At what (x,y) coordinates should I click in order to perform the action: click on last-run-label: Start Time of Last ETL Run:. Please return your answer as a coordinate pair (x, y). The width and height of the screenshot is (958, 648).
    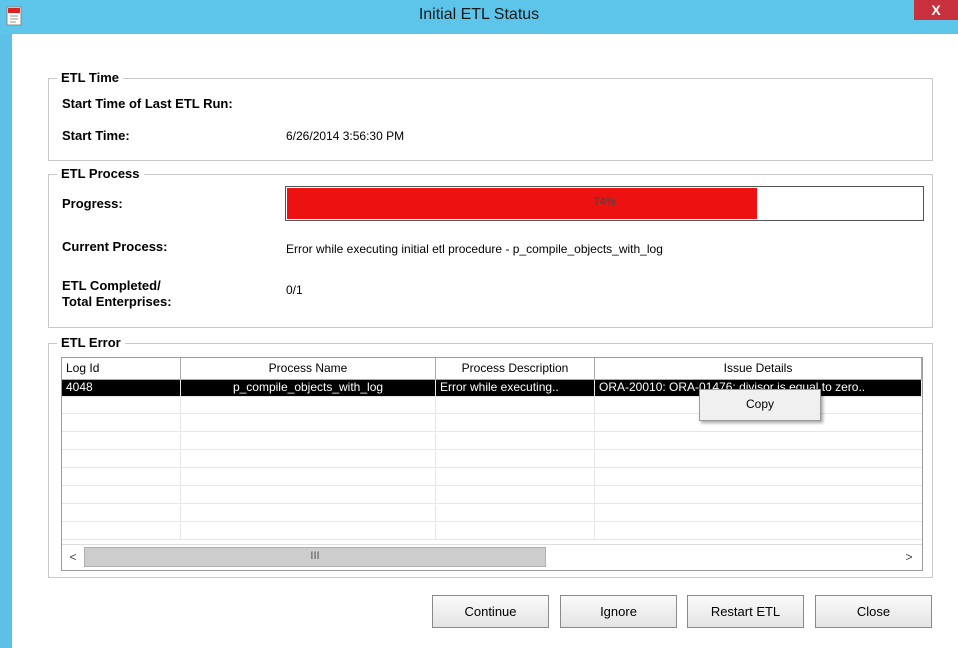
    Looking at the image, I should click on (147, 103).